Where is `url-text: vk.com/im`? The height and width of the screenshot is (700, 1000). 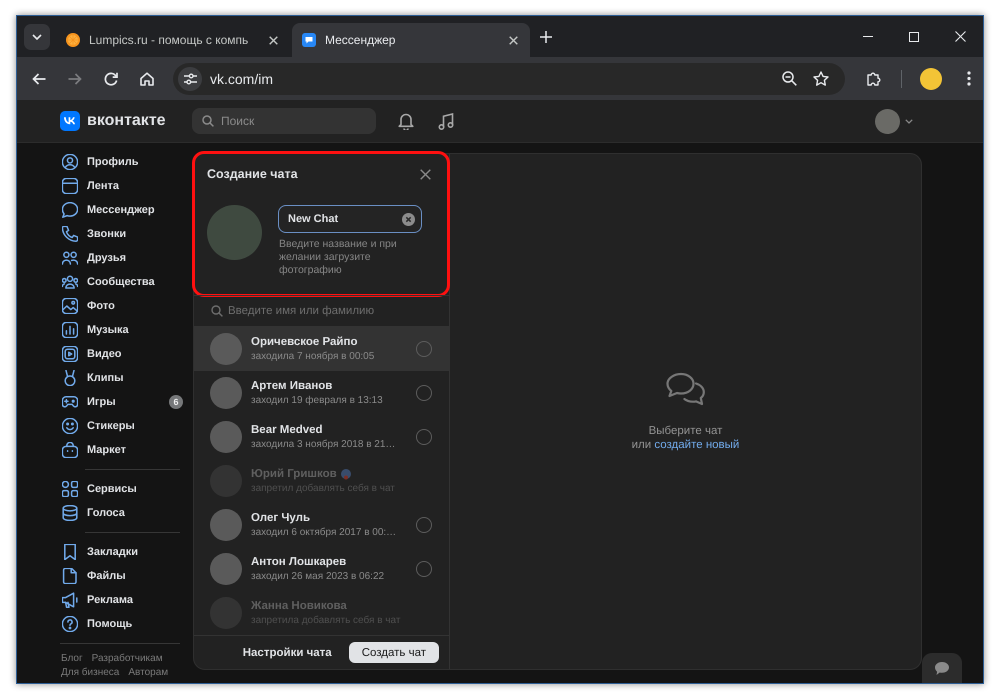
url-text: vk.com/im is located at coordinates (241, 78).